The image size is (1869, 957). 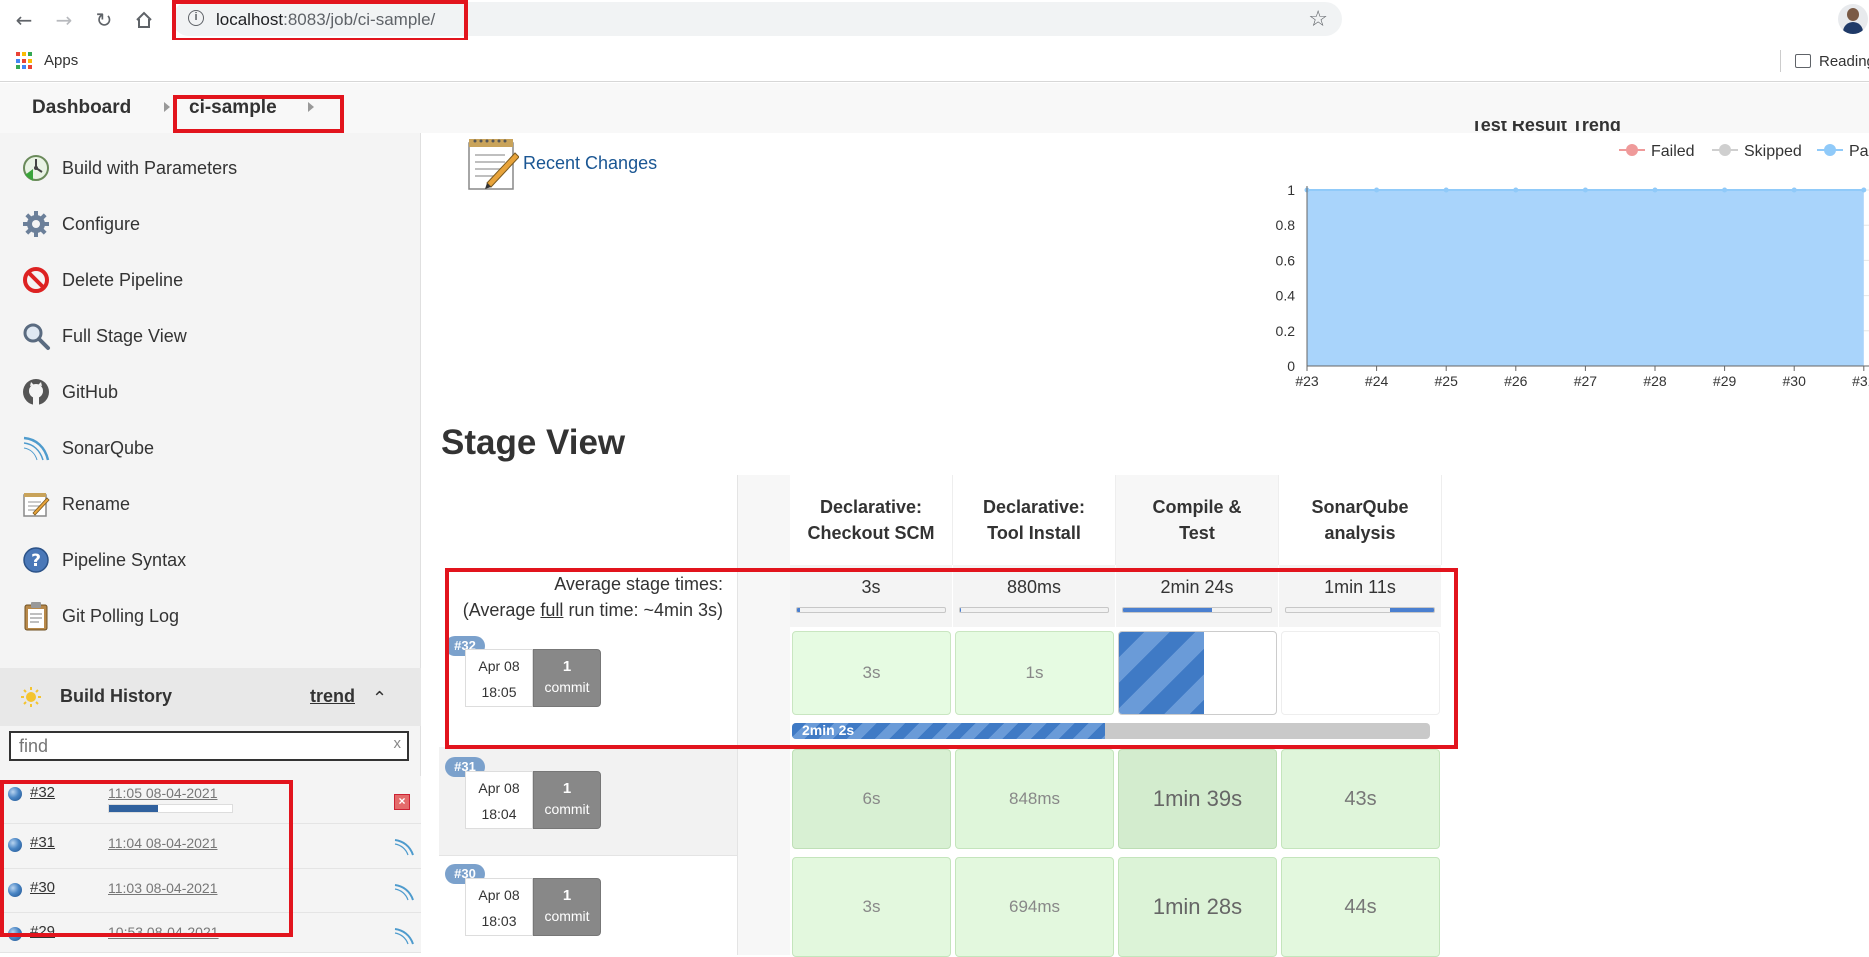 What do you see at coordinates (1197, 907) in the screenshot?
I see `stage-cell-success: 1min 28s` at bounding box center [1197, 907].